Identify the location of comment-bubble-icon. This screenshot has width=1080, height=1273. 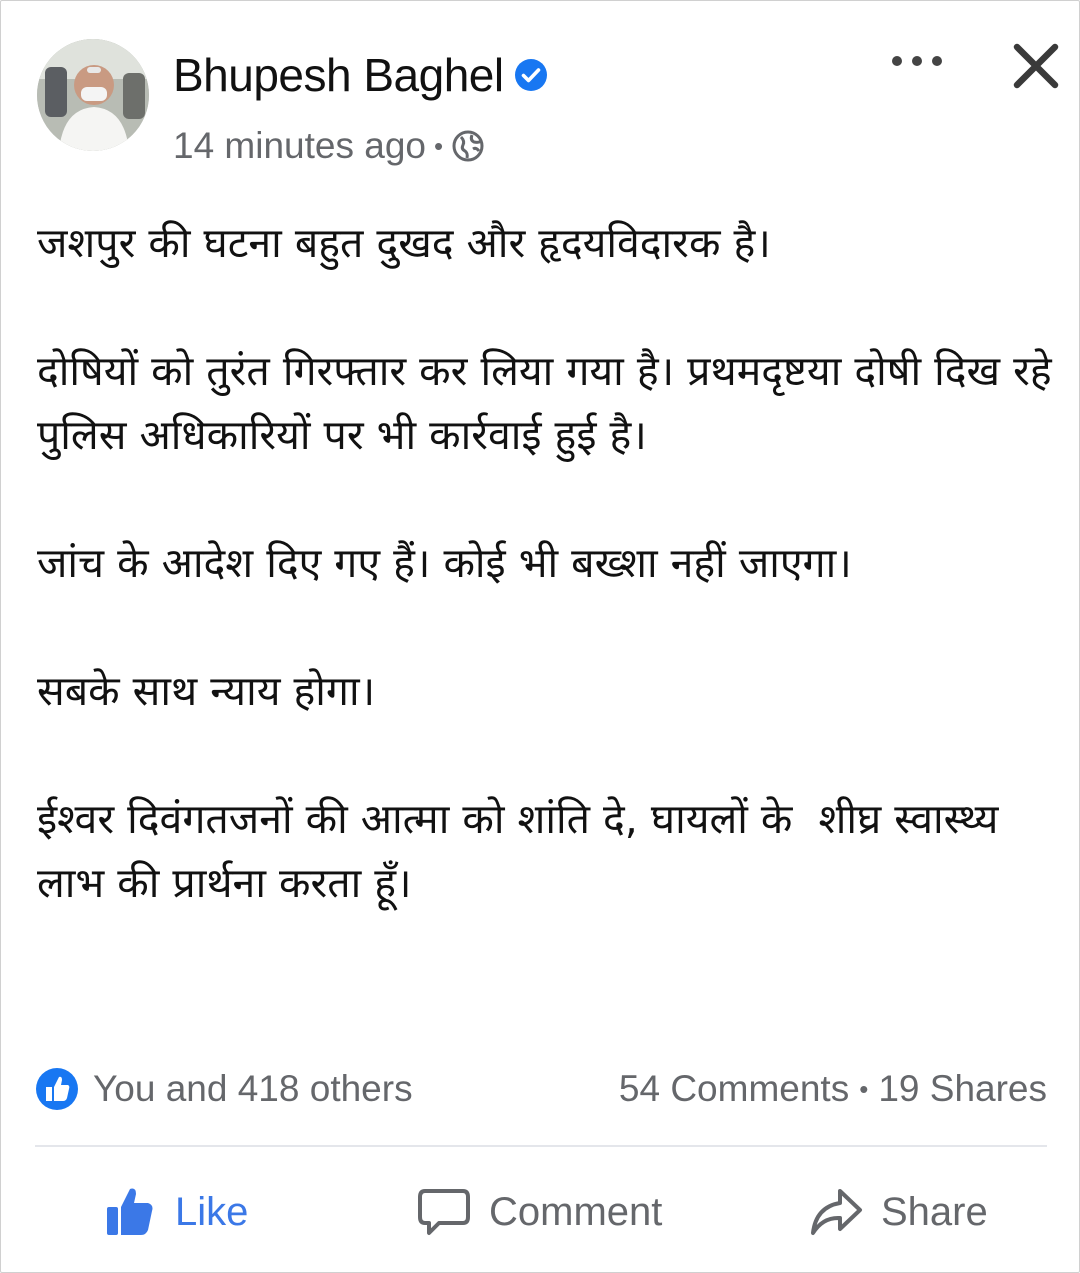
(444, 1212).